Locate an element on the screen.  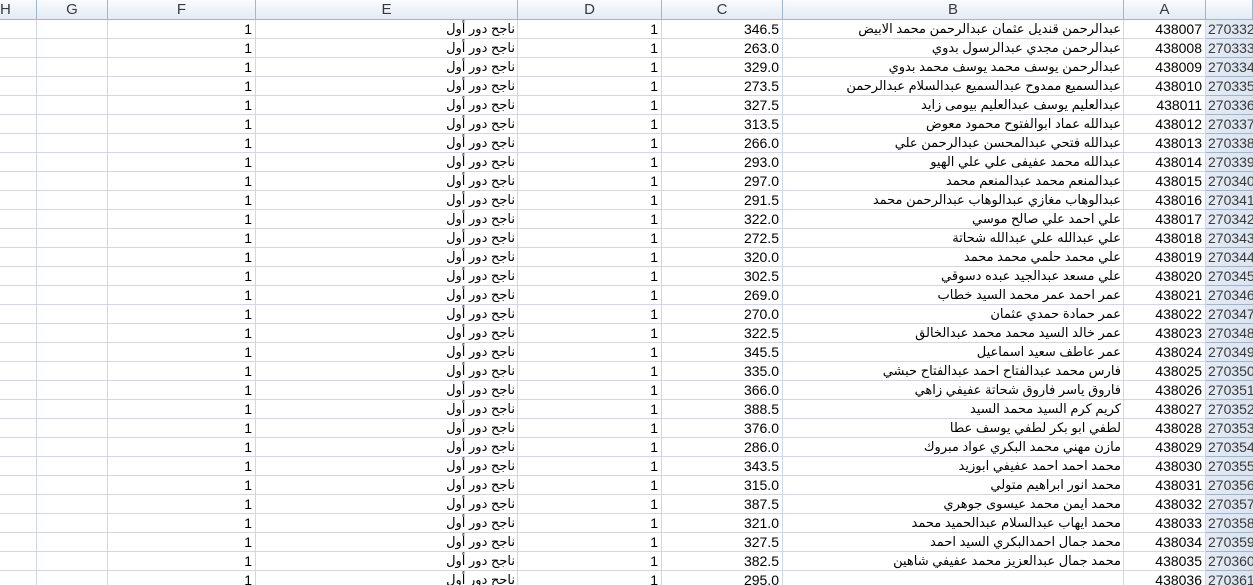
cell-a-seat-number: 438020 is located at coordinates (1165, 276).